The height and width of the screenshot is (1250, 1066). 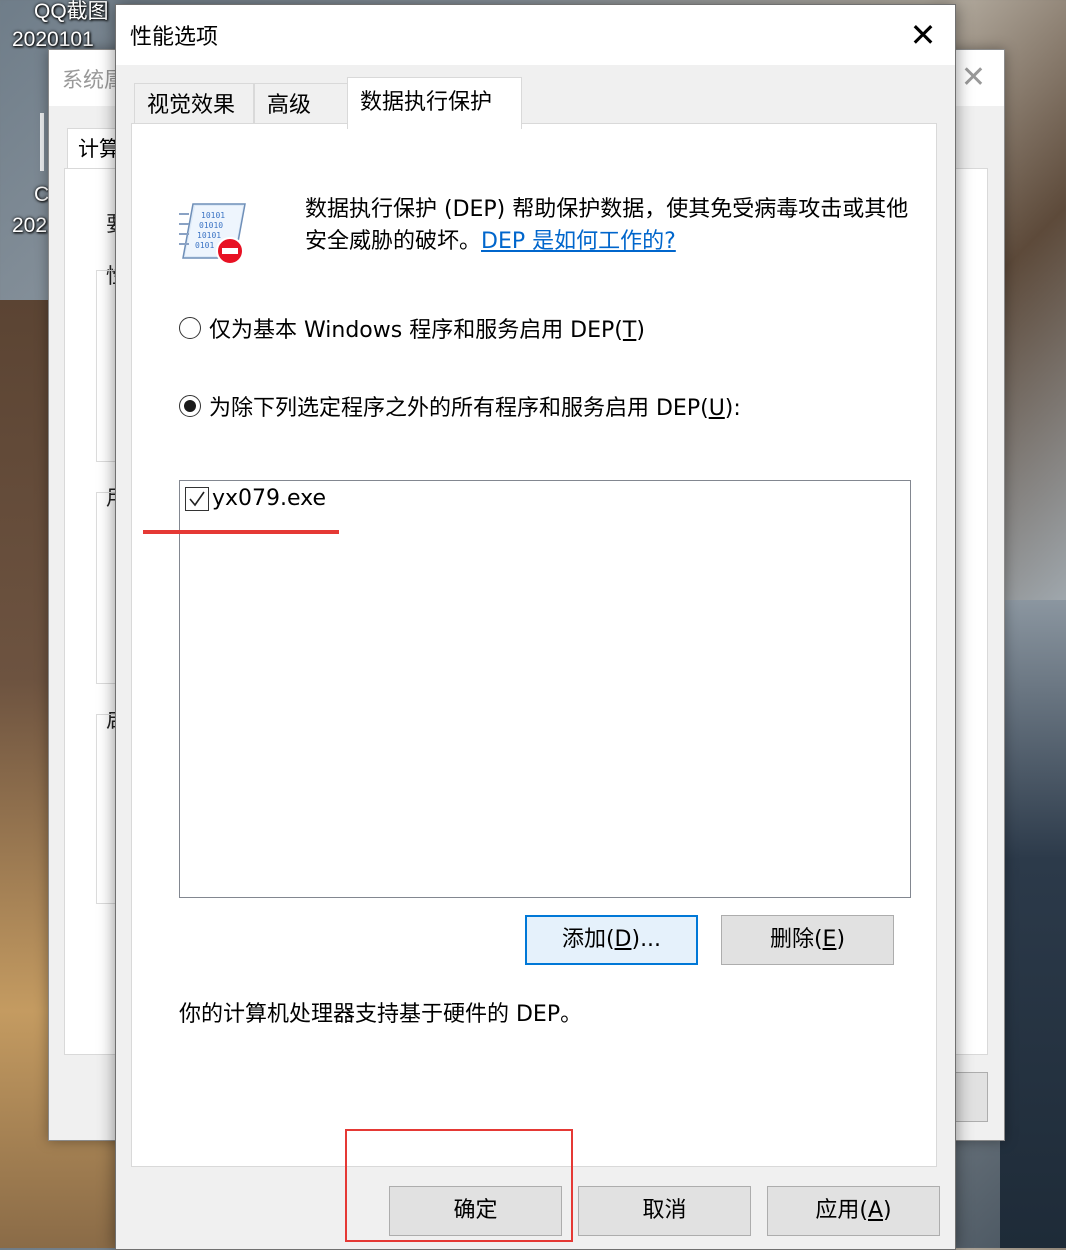 What do you see at coordinates (301, 104) in the screenshot?
I see `tab-advanced: 高级` at bounding box center [301, 104].